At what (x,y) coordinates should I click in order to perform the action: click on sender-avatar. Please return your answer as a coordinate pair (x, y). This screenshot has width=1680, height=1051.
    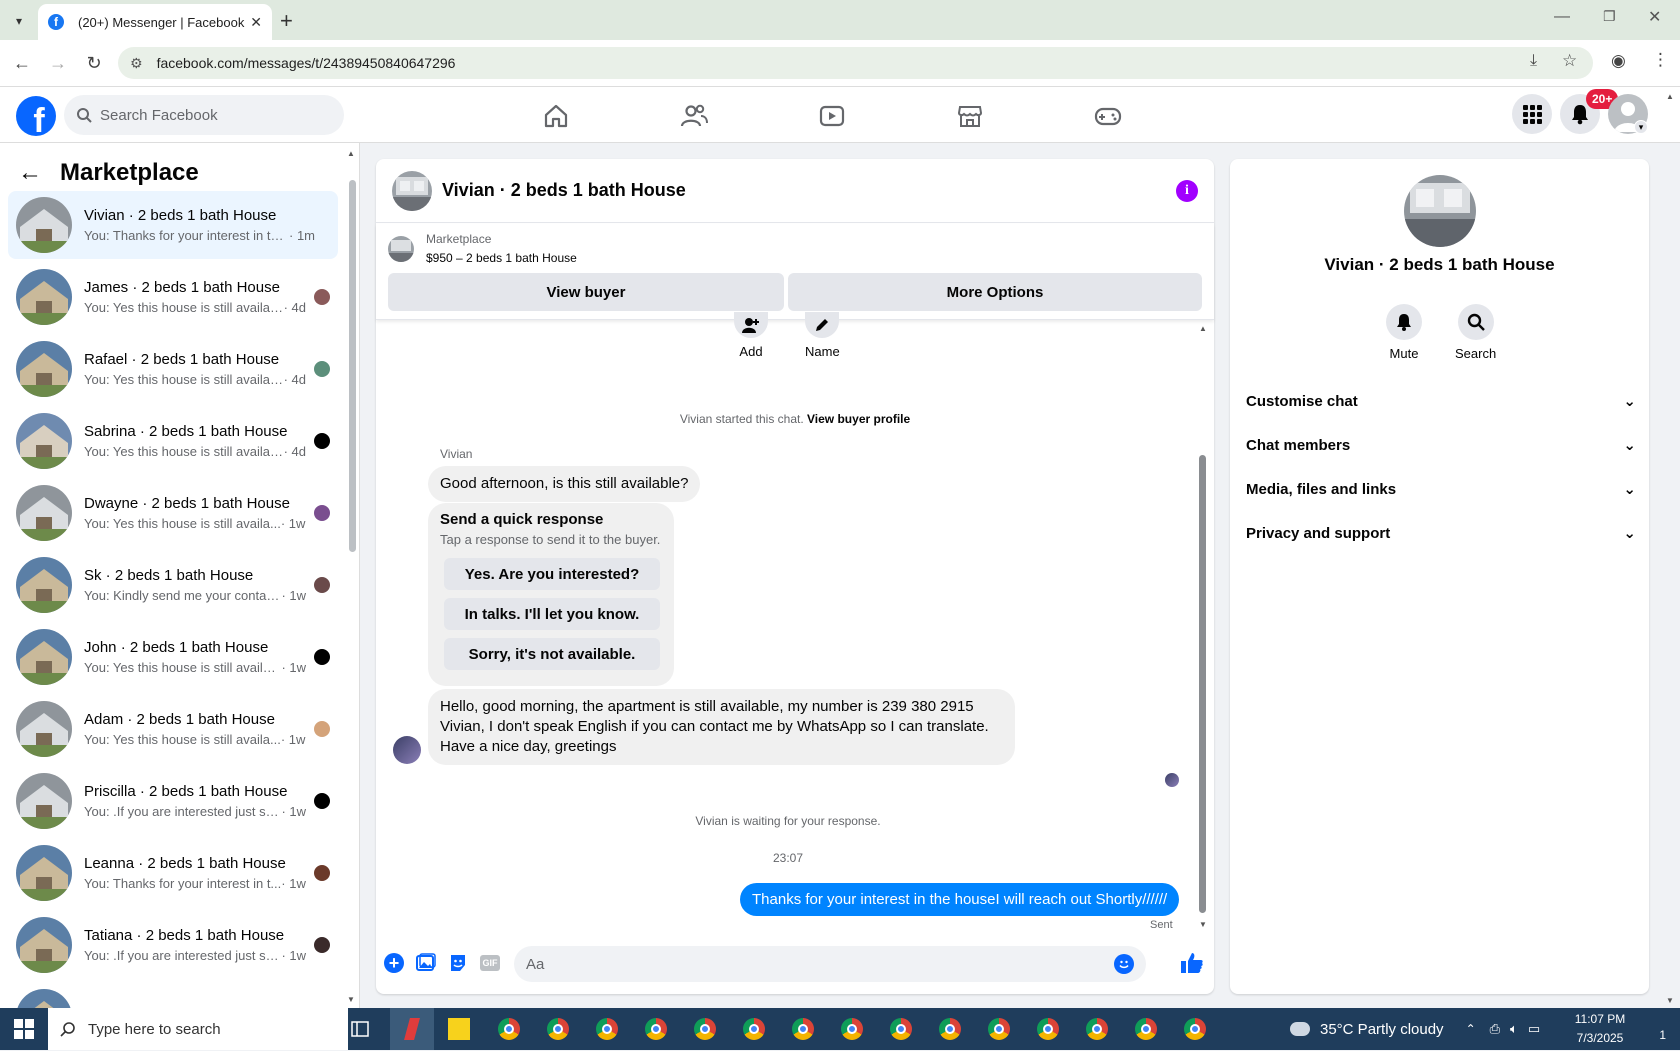
    Looking at the image, I should click on (407, 750).